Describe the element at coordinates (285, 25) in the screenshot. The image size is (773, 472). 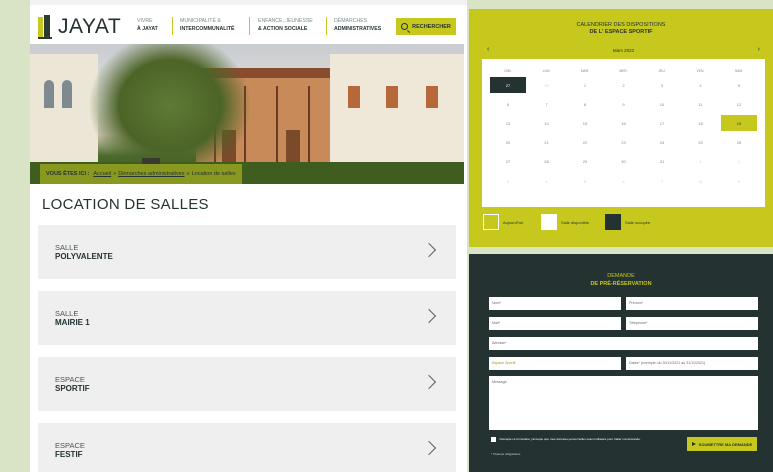
I see `nav-enfance-jeunesse: ENFANCE, JEUNESSE & ACTION SOCIALE` at that location.